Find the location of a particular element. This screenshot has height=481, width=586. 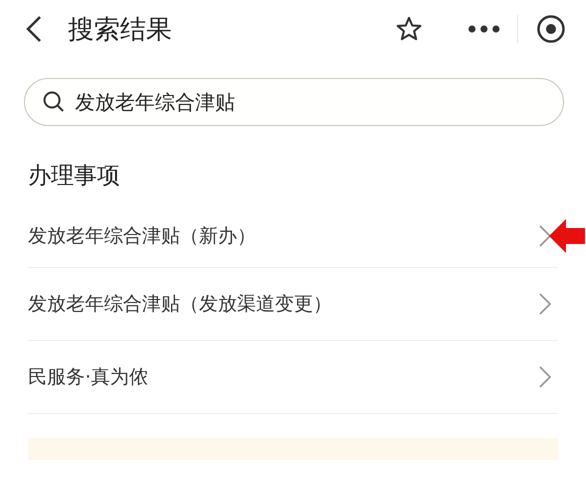

section-title: 办理事项 is located at coordinates (74, 176).